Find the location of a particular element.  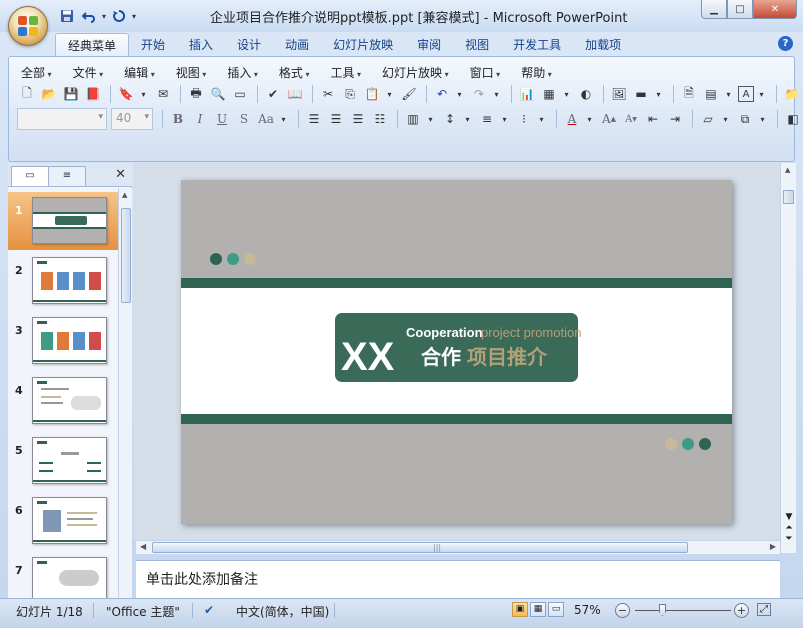

decrease-indent-icon: ⇤ is located at coordinates (653, 119).